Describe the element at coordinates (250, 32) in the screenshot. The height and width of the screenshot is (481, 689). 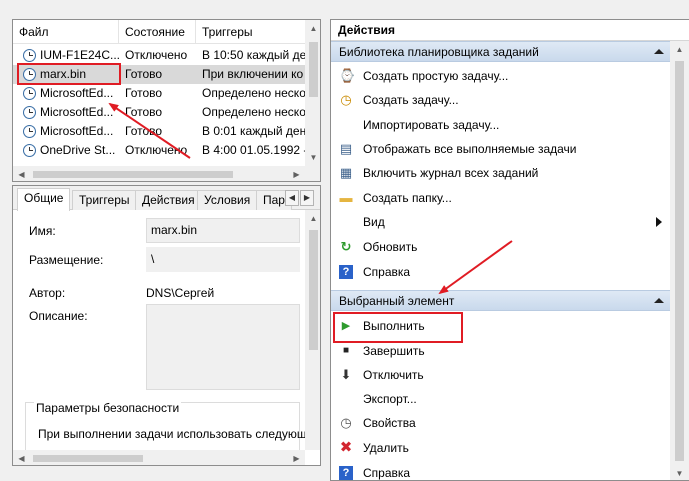
I see `column-header-triggers: Триггеры` at that location.